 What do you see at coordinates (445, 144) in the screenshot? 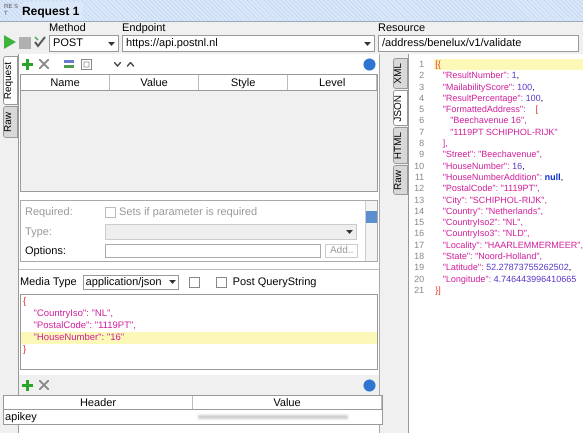
I see `code-line: ],` at bounding box center [445, 144].